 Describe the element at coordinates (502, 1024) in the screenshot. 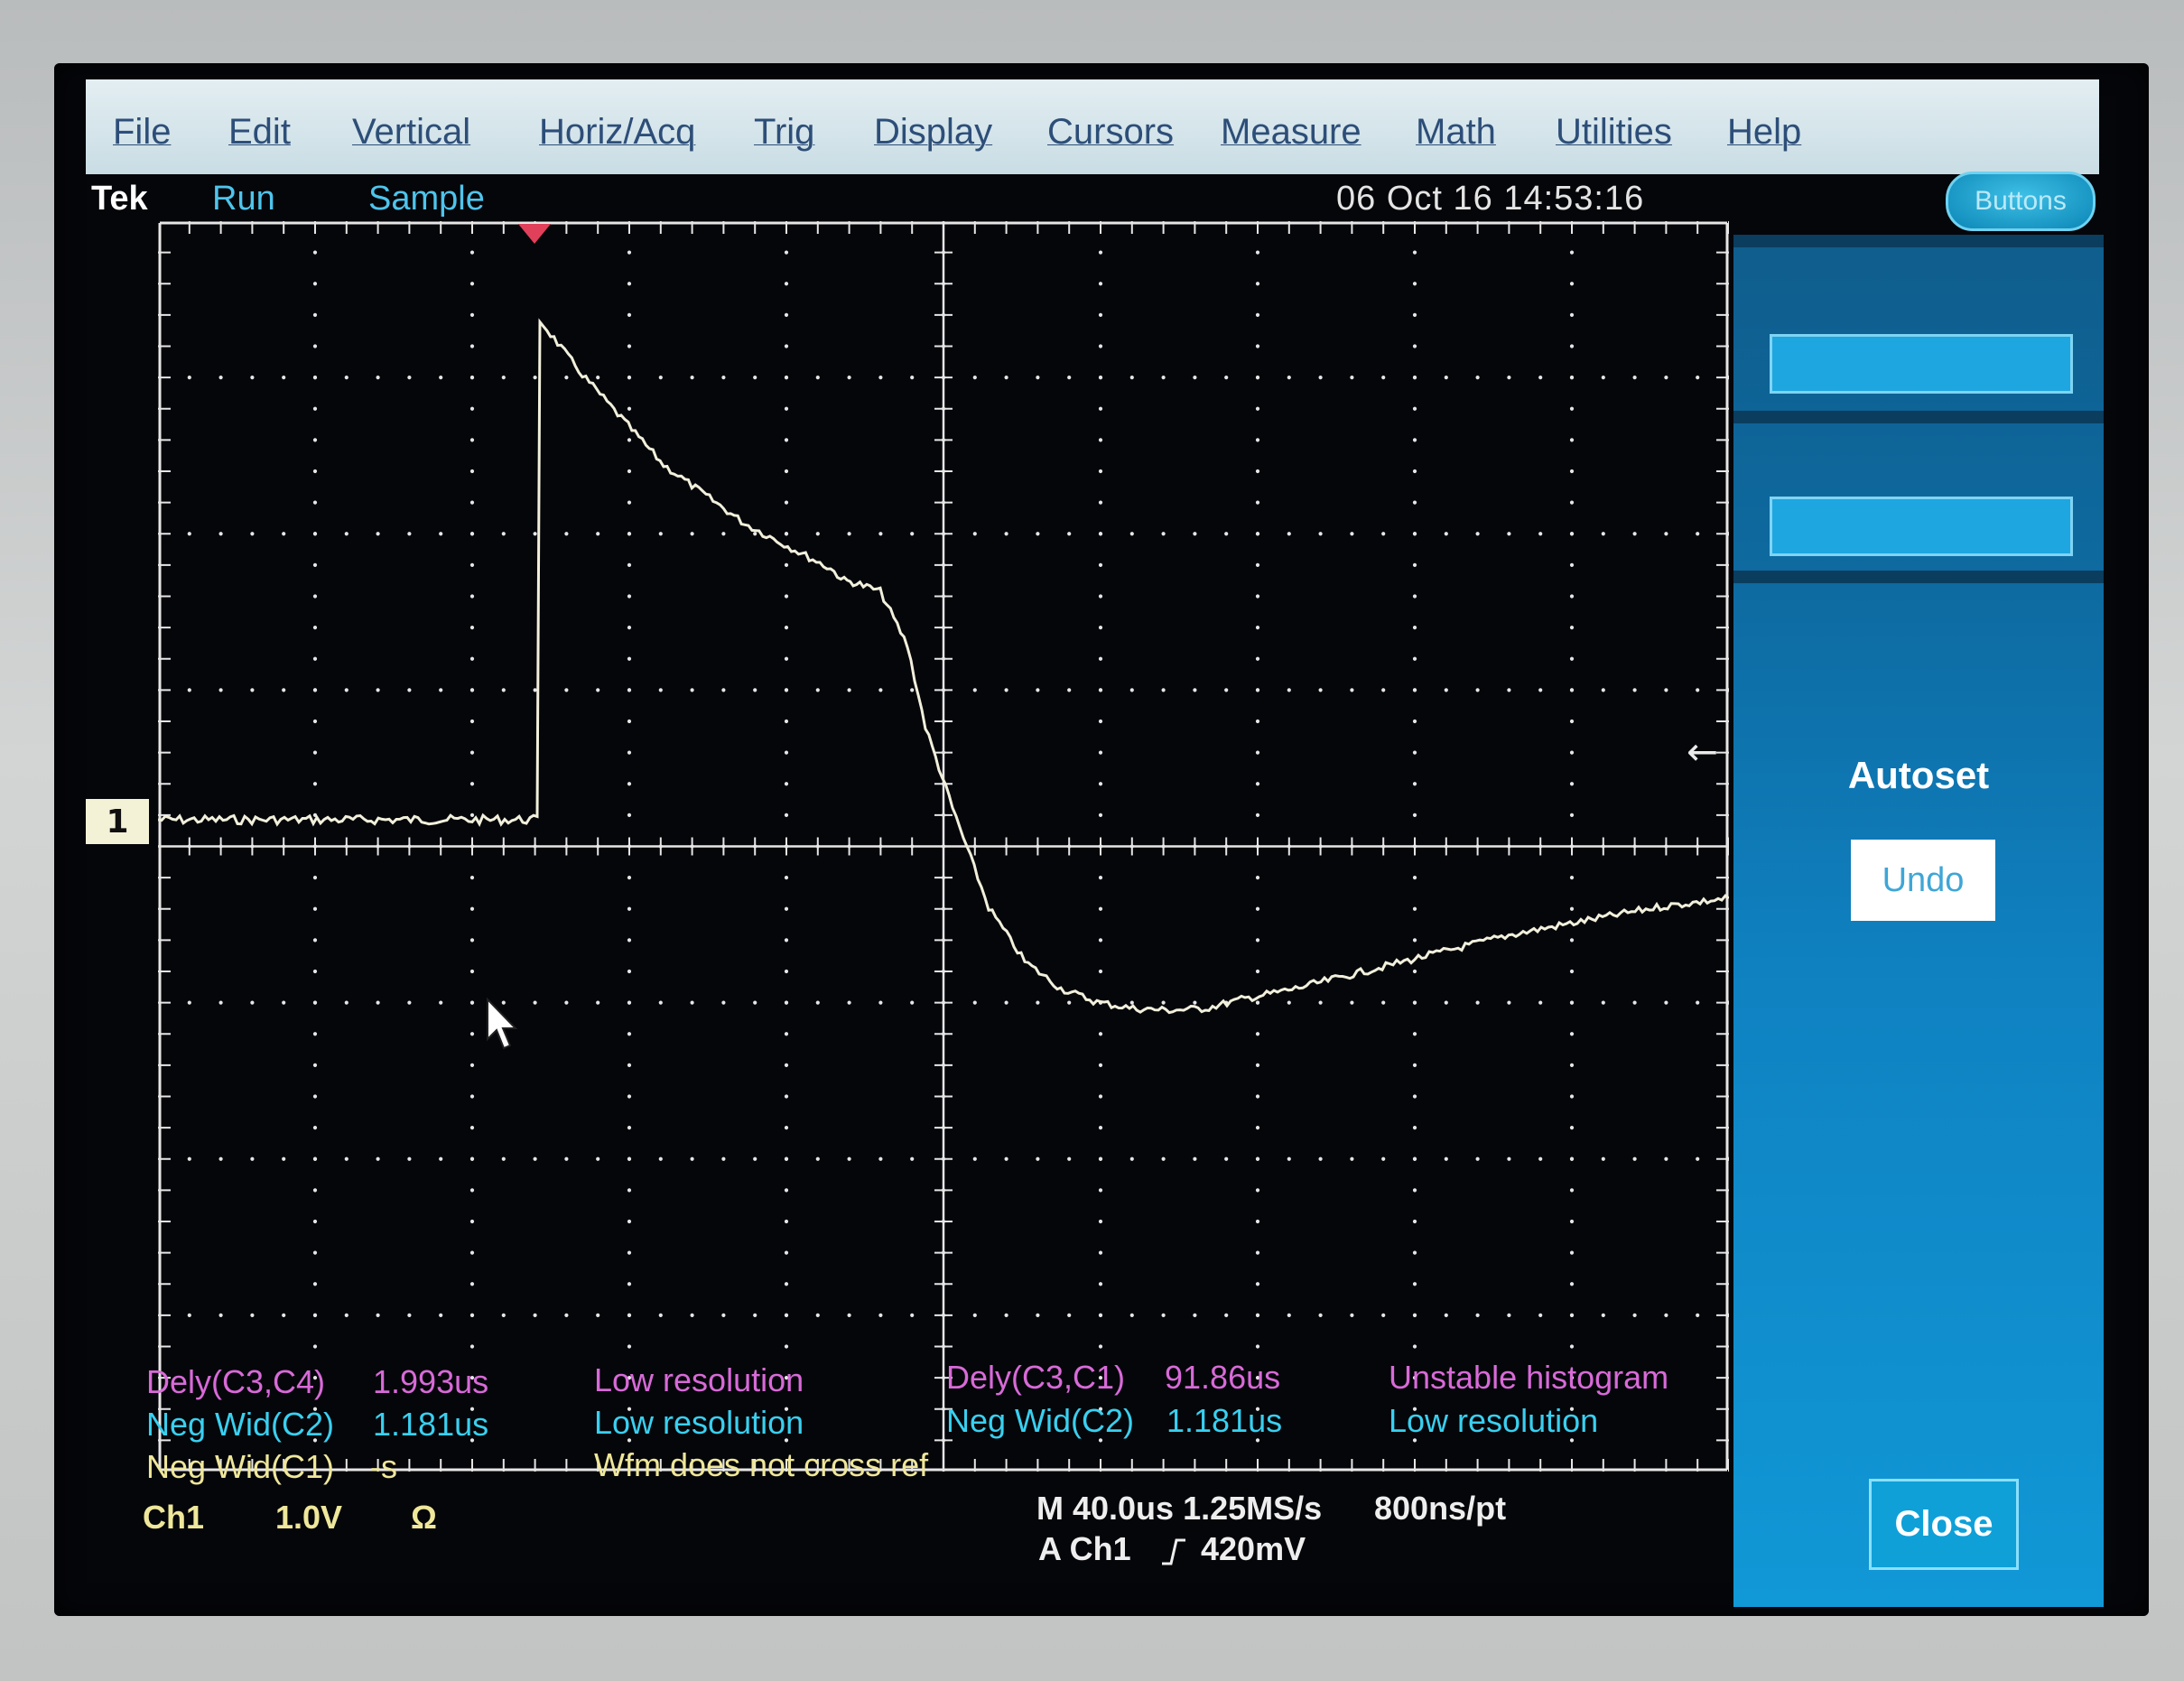

I see `mouse-pointer-icon` at that location.